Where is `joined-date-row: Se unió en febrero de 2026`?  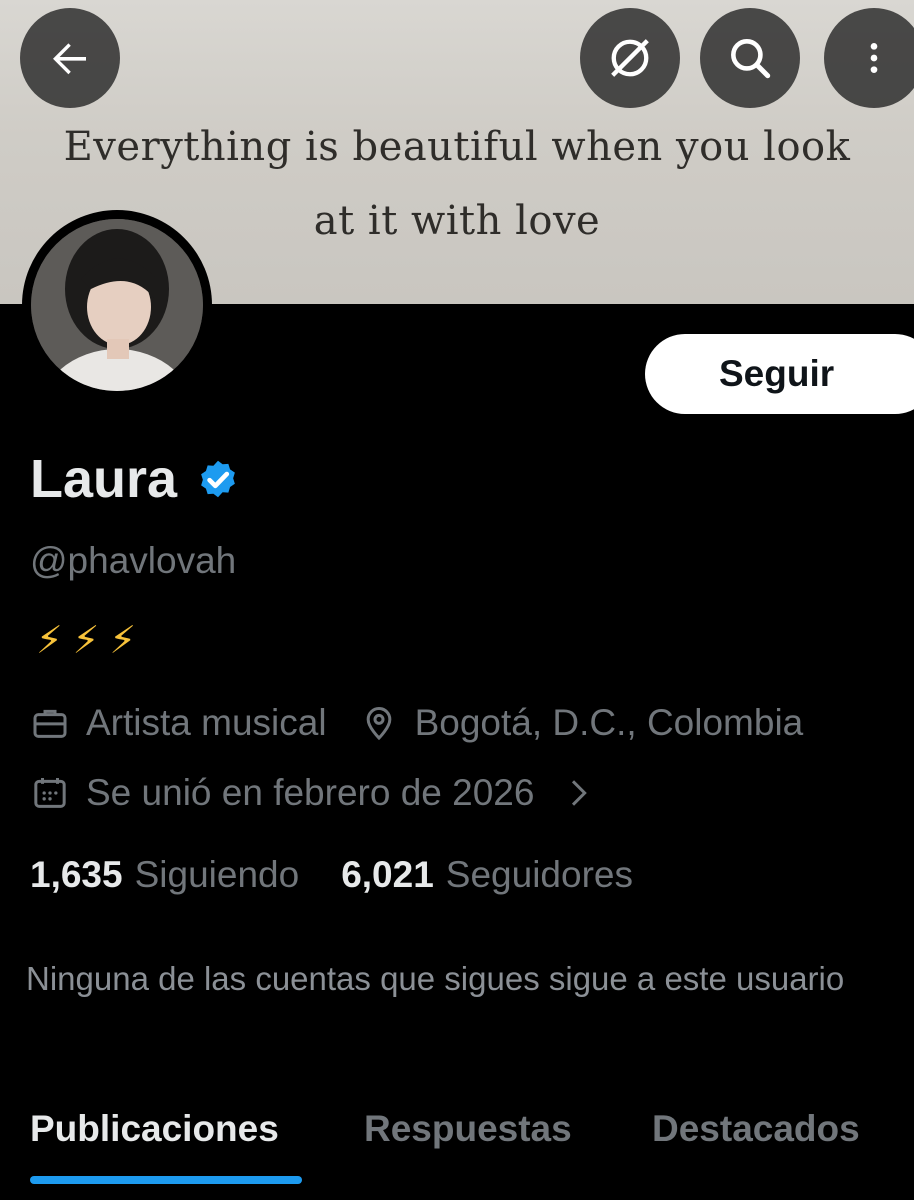 joined-date-row: Se unió en febrero de 2026 is located at coordinates (322, 793).